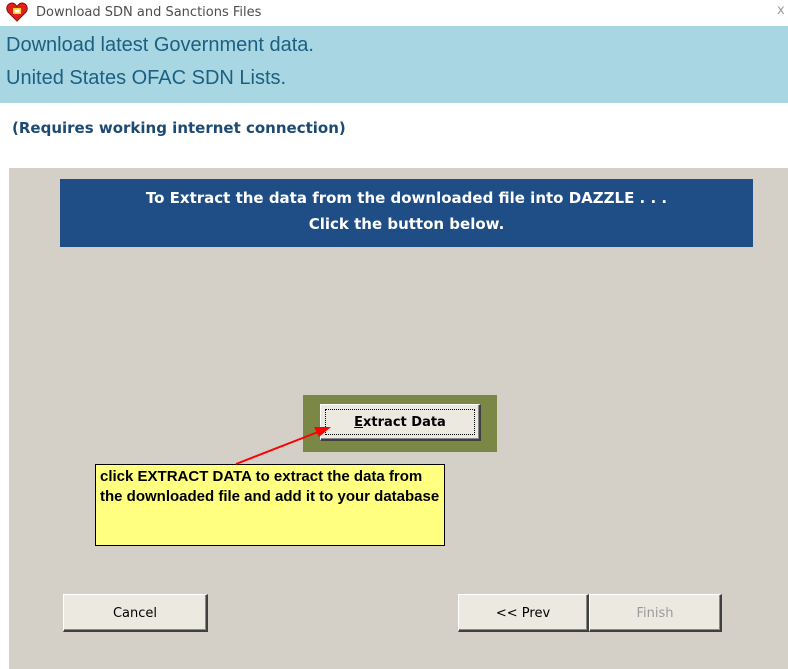 The image size is (788, 669). What do you see at coordinates (404, 422) in the screenshot?
I see `extract-label-rest: xtract Data` at bounding box center [404, 422].